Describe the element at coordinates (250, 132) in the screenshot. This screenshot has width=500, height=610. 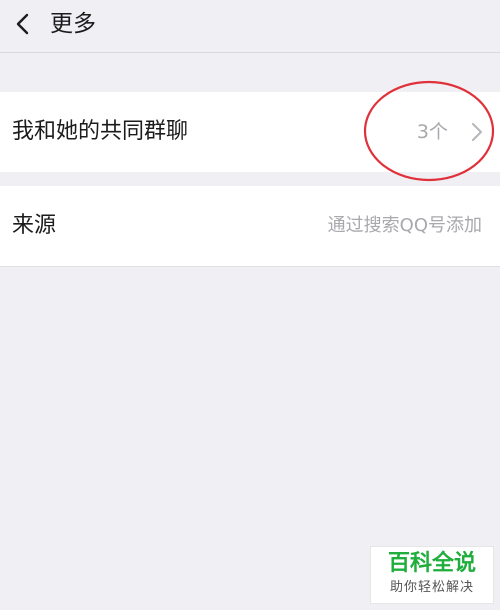
I see `common-groups-row: 我和她的共同群聊 3个` at that location.